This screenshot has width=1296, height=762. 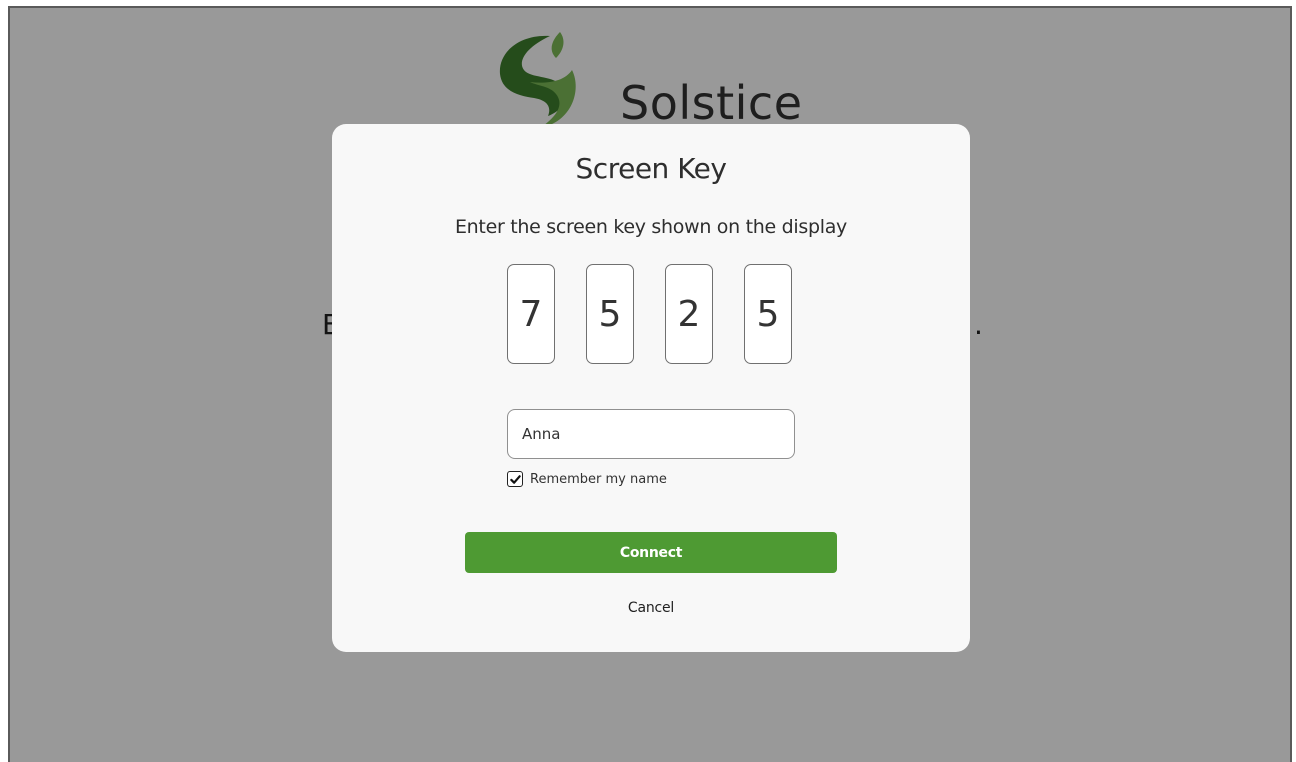 What do you see at coordinates (610, 314) in the screenshot?
I see `screen-key-digit-2: 5` at bounding box center [610, 314].